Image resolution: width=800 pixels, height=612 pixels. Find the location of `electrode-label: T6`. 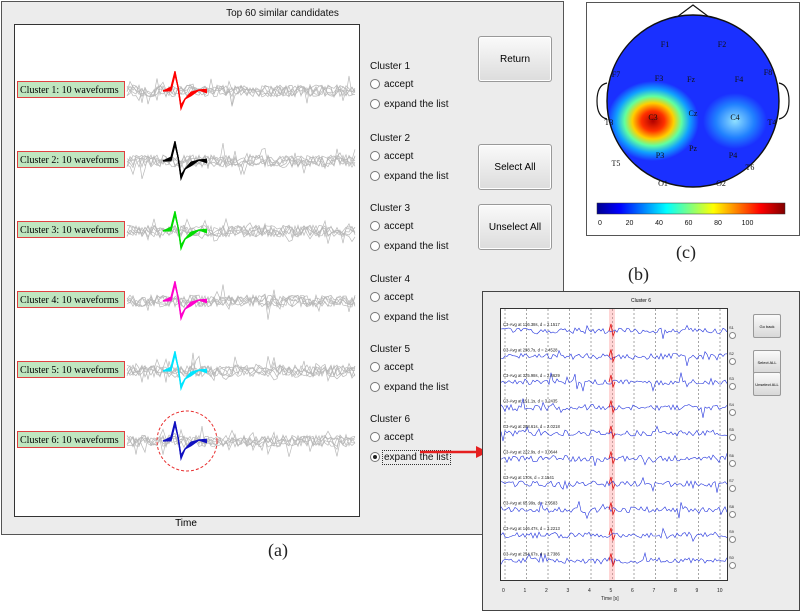

electrode-label: T6 is located at coordinates (750, 167).